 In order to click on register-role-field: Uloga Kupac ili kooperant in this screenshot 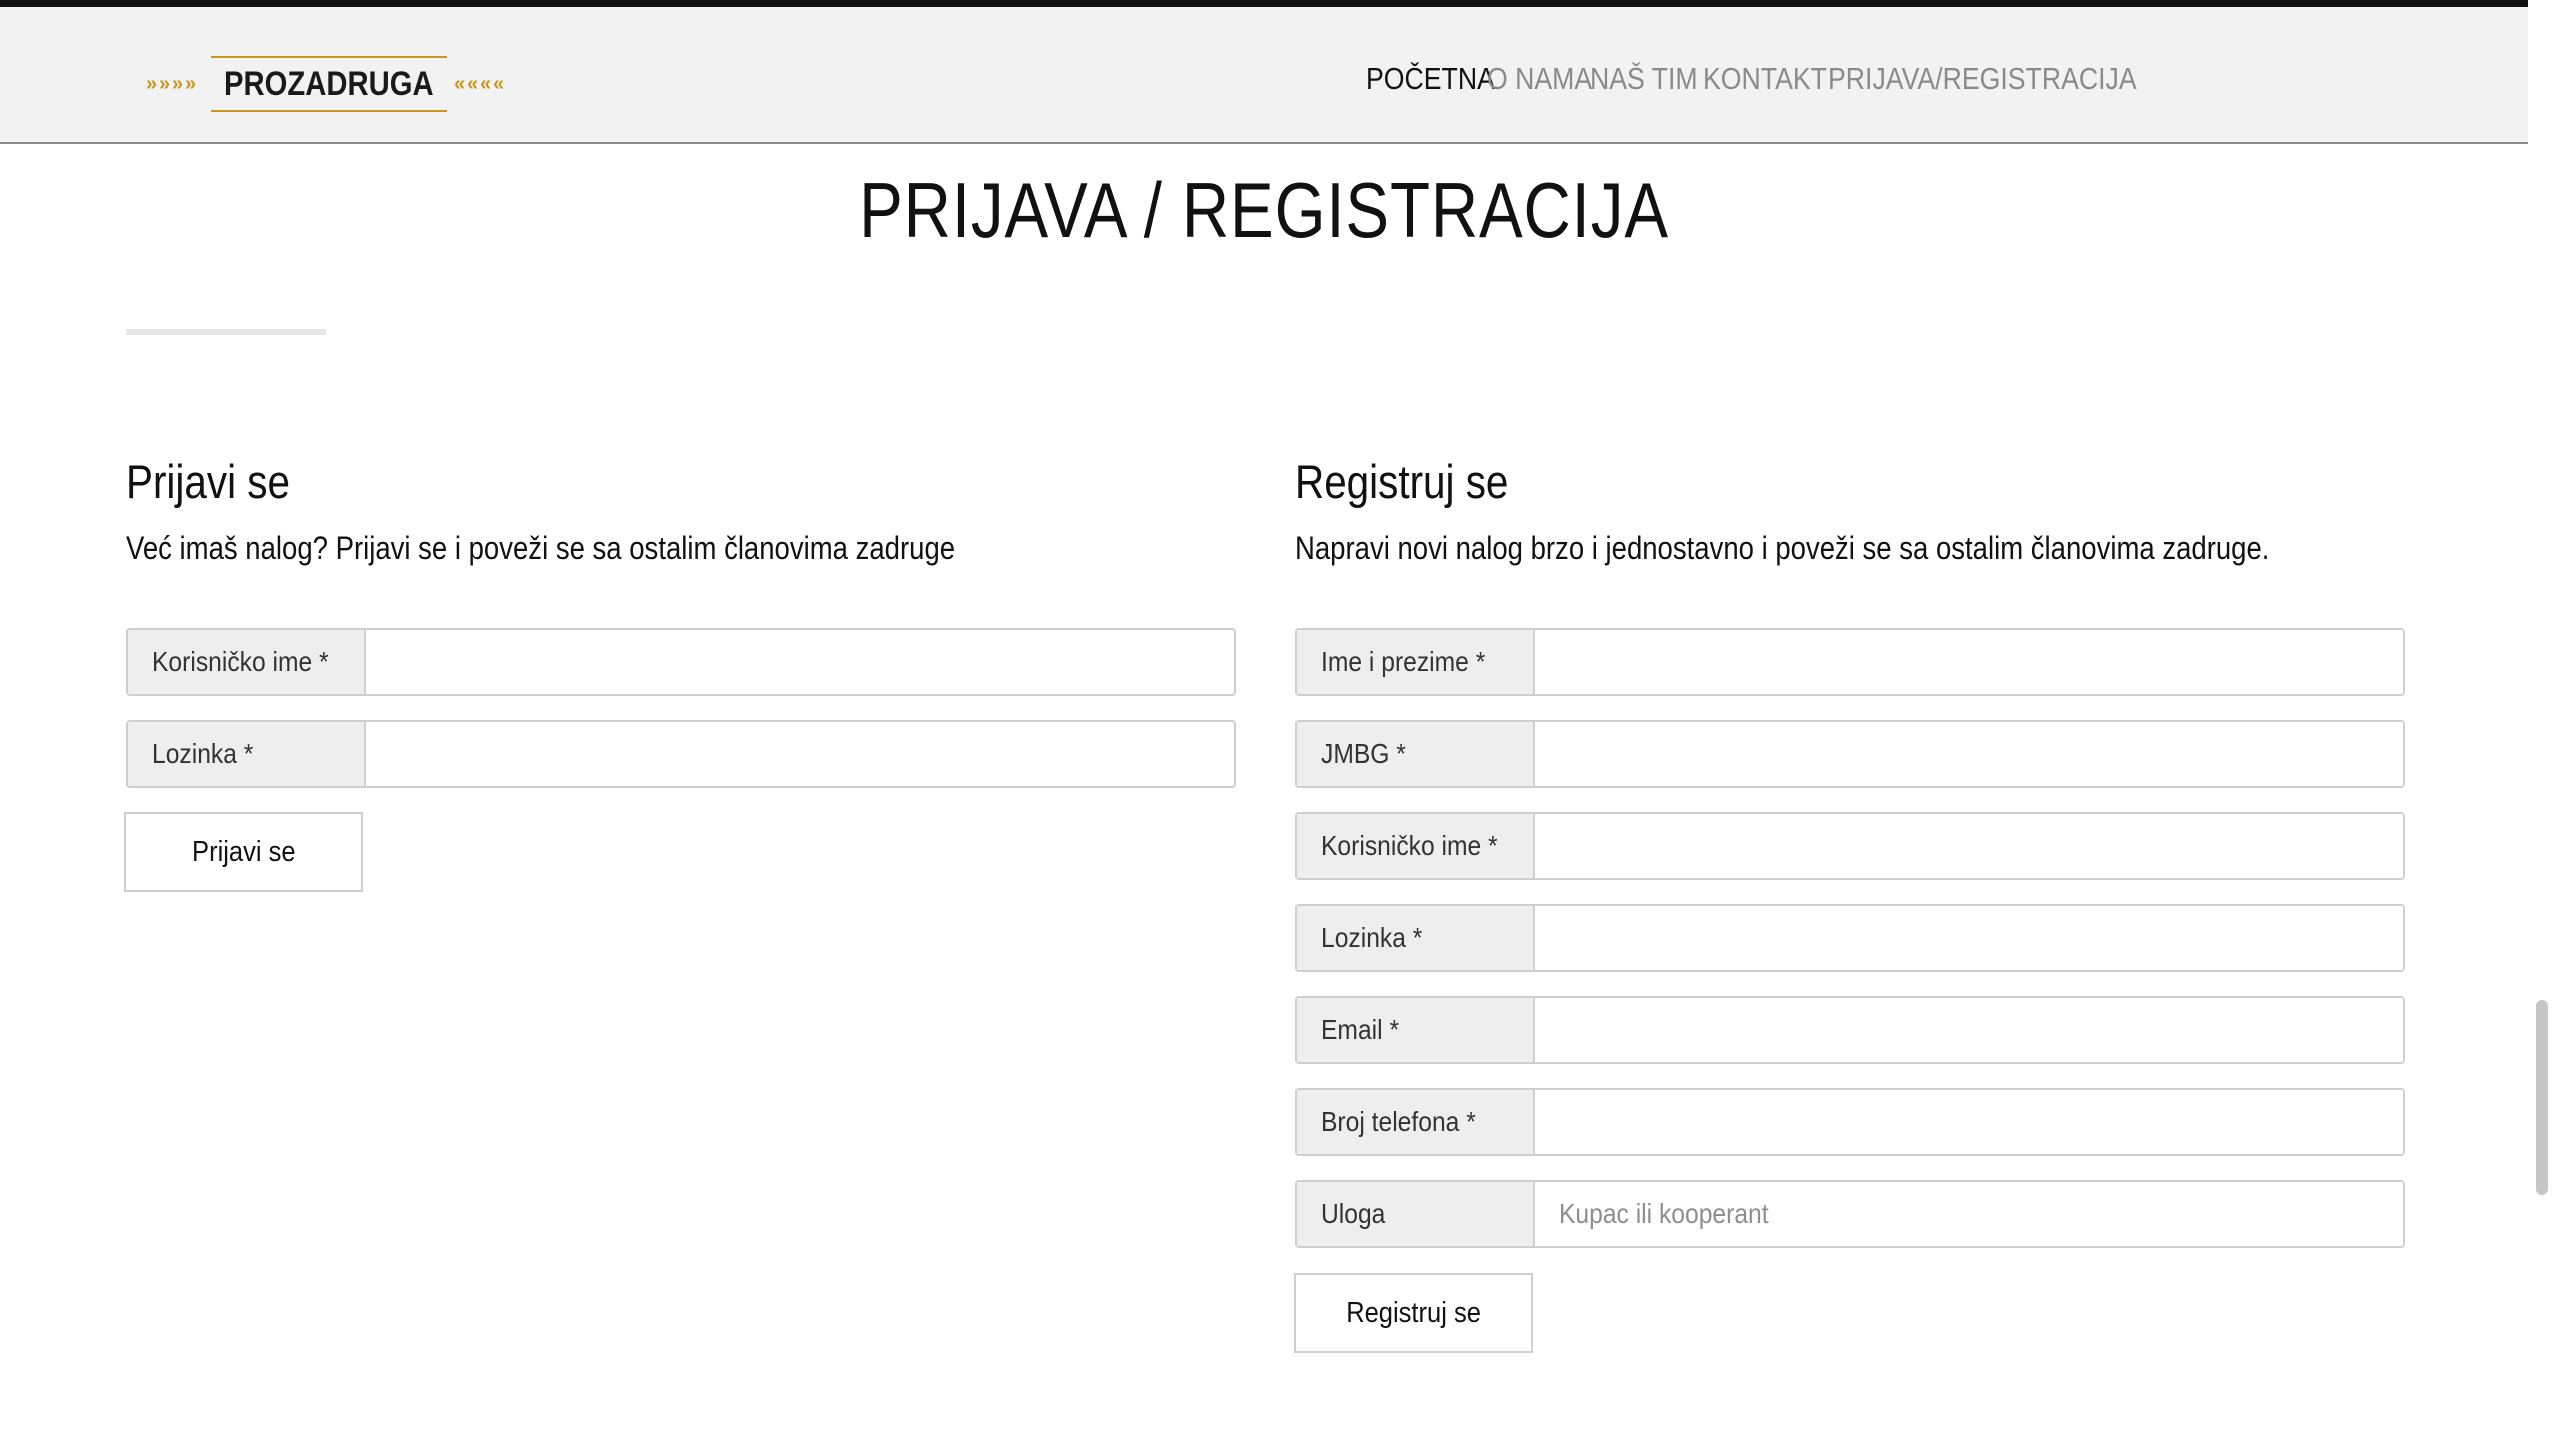, I will do `click(1850, 1214)`.